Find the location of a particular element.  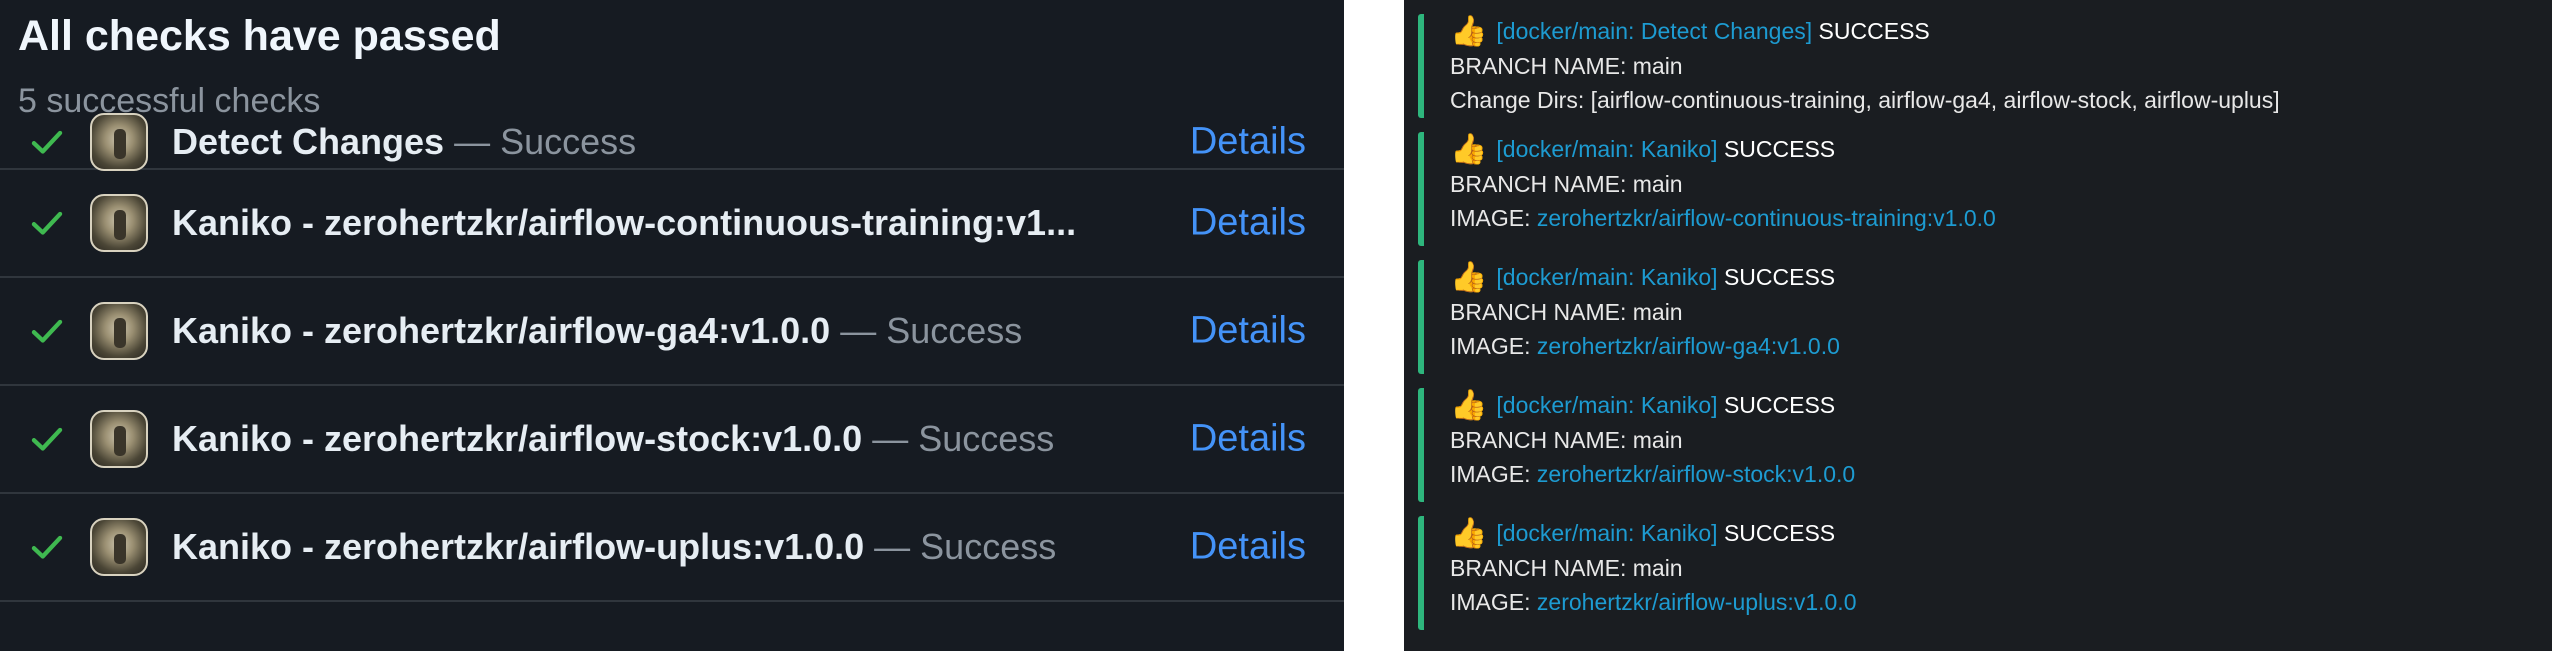

checks-title: All checks have passed is located at coordinates (259, 36).